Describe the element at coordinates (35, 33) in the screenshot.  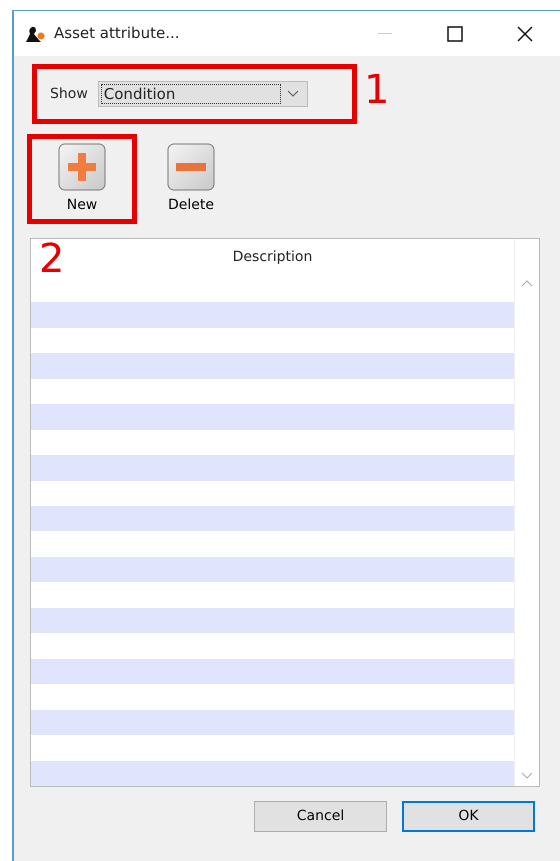
I see `app-icon` at that location.